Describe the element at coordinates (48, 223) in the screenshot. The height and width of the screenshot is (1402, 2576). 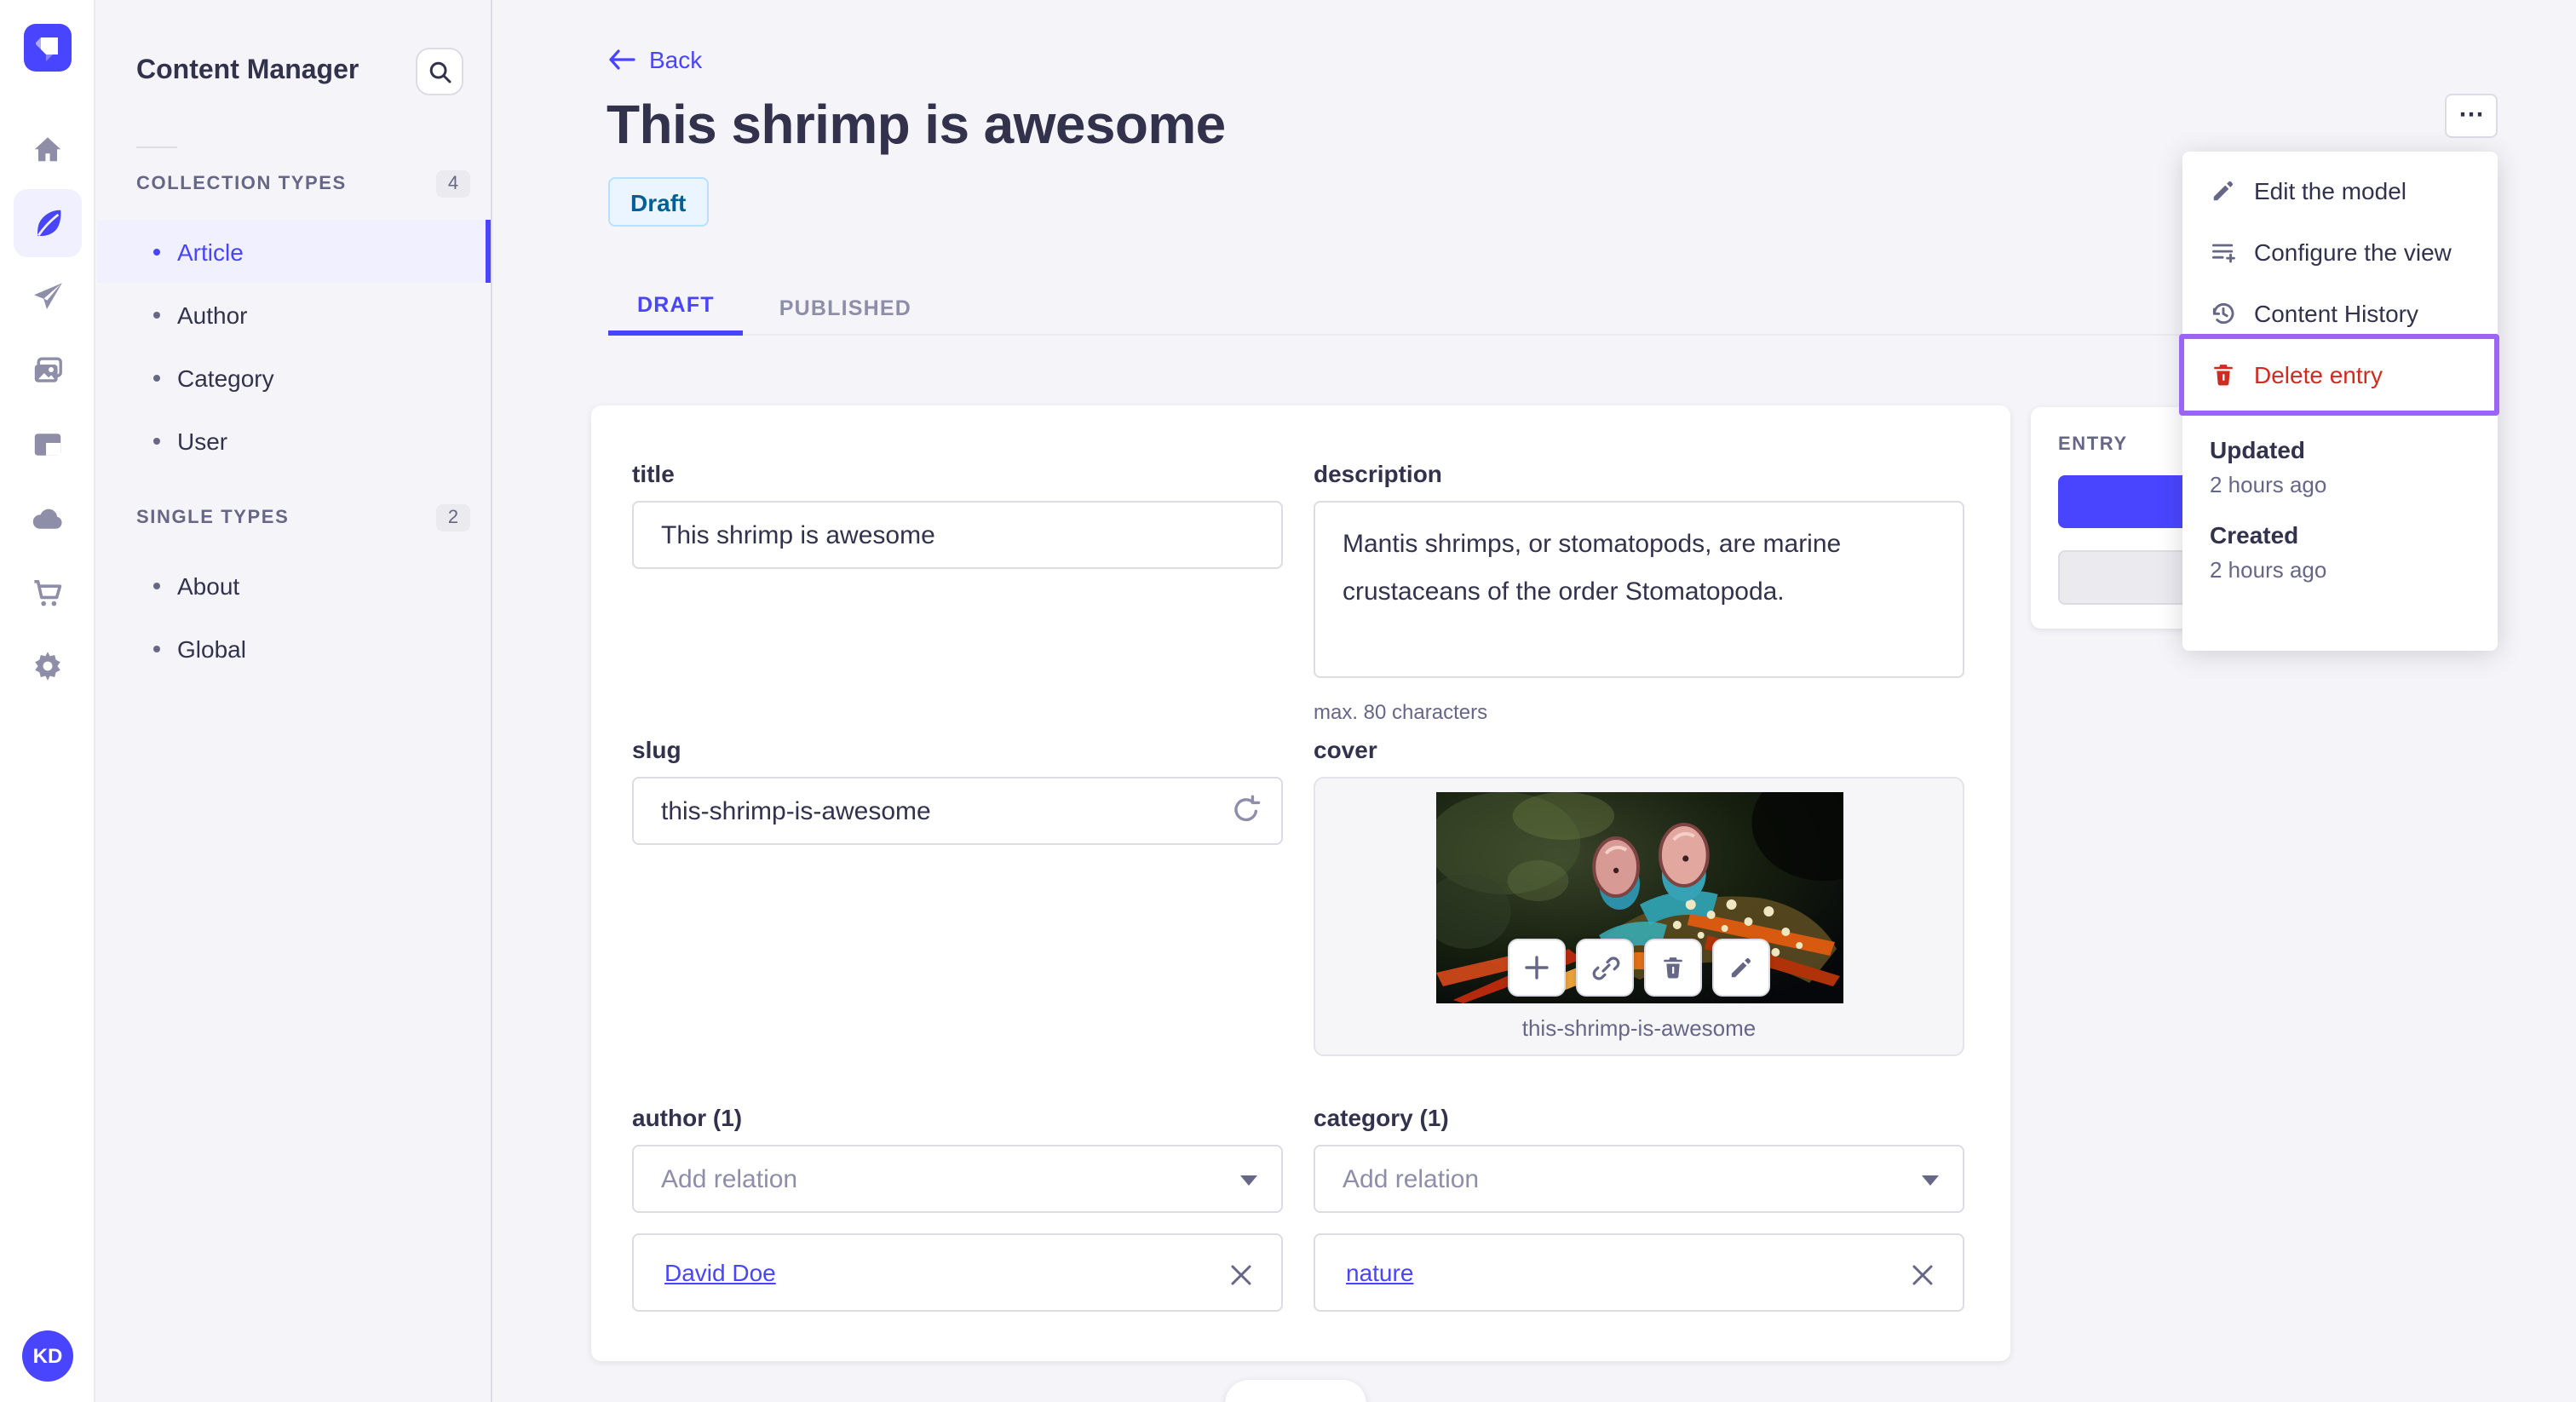
I see `content-manager-feather-icon` at that location.